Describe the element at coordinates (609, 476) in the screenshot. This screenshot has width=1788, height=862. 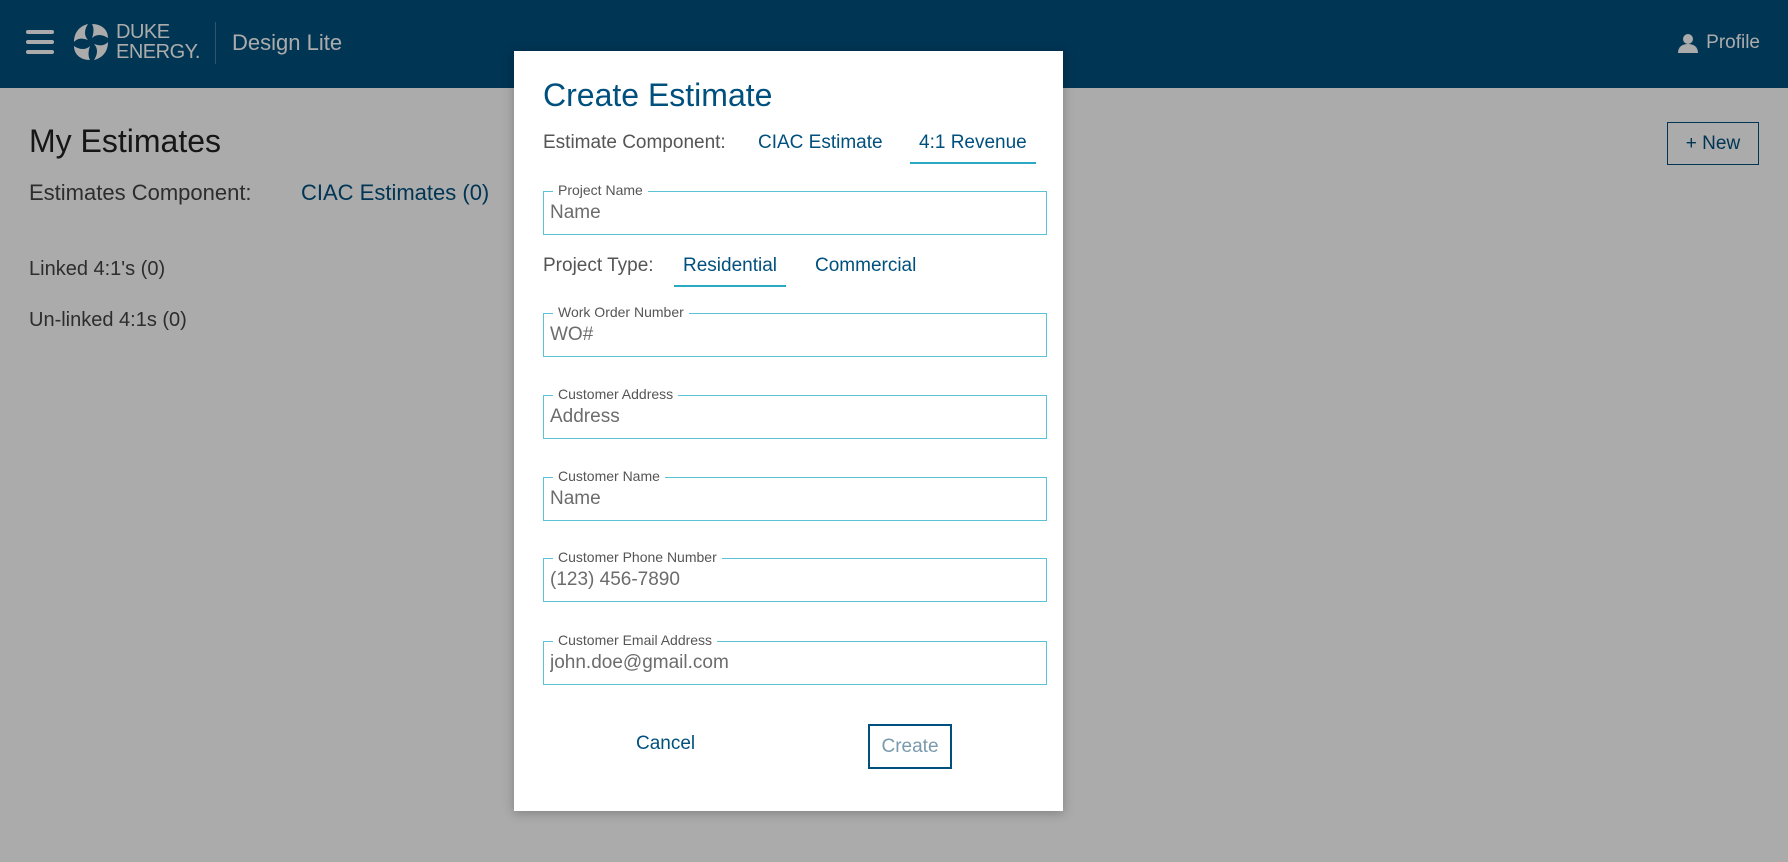
I see `customer-name-label: Customer Name` at that location.